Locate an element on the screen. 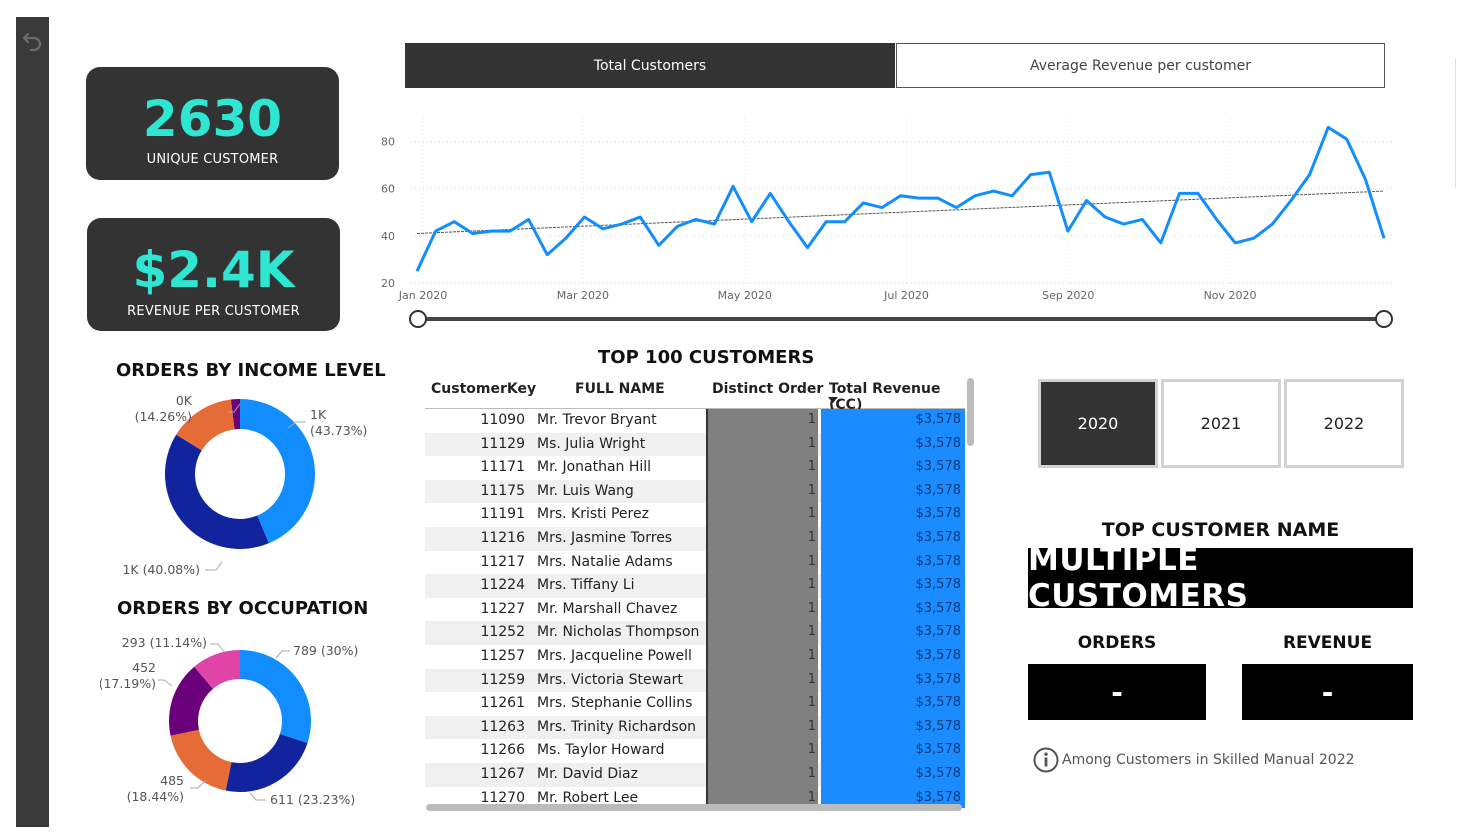 The width and height of the screenshot is (1470, 833). slice-label: 452 (17.19%) is located at coordinates (128, 675).